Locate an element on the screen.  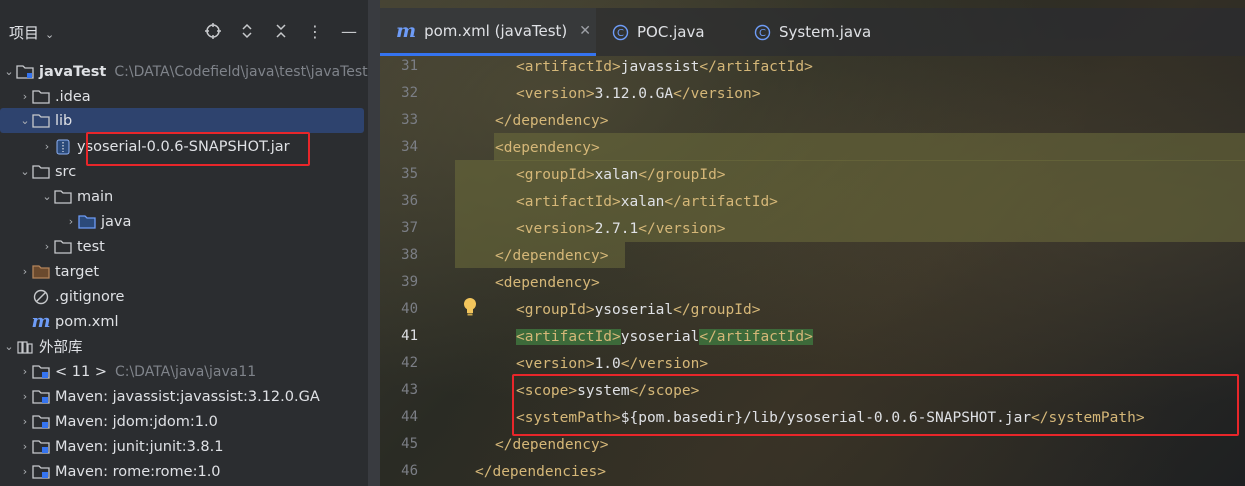
tree-item-label: test is located at coordinates (91, 246).